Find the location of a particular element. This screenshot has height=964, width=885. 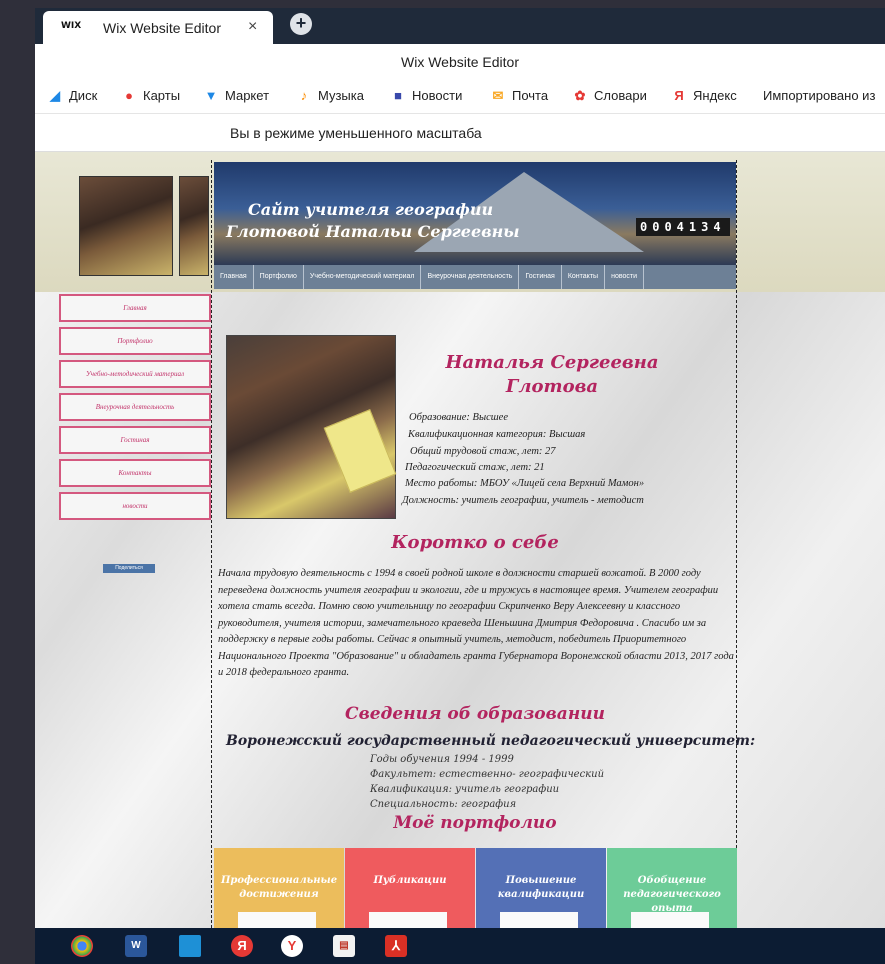

window-title-bar: Wix Website Editor is located at coordinates (460, 62).